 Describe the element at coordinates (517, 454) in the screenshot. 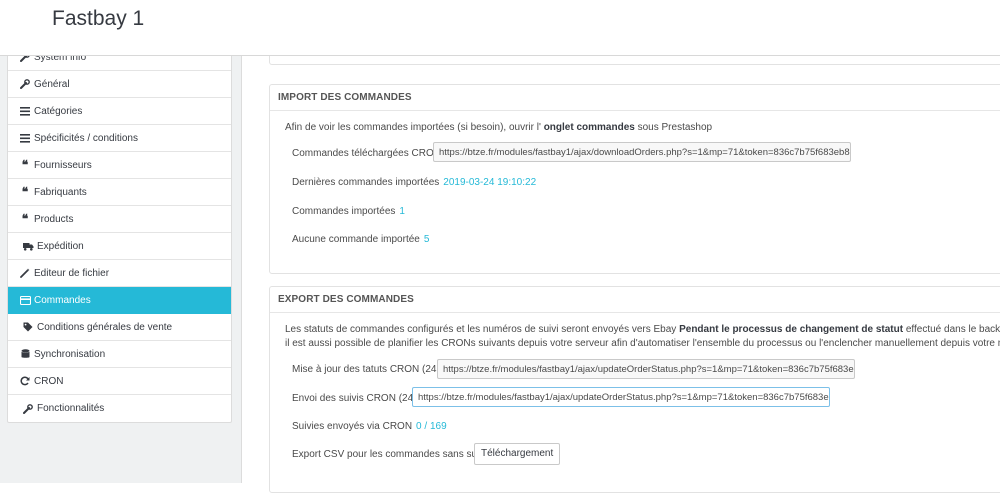

I see `download-button: Téléchargement` at that location.